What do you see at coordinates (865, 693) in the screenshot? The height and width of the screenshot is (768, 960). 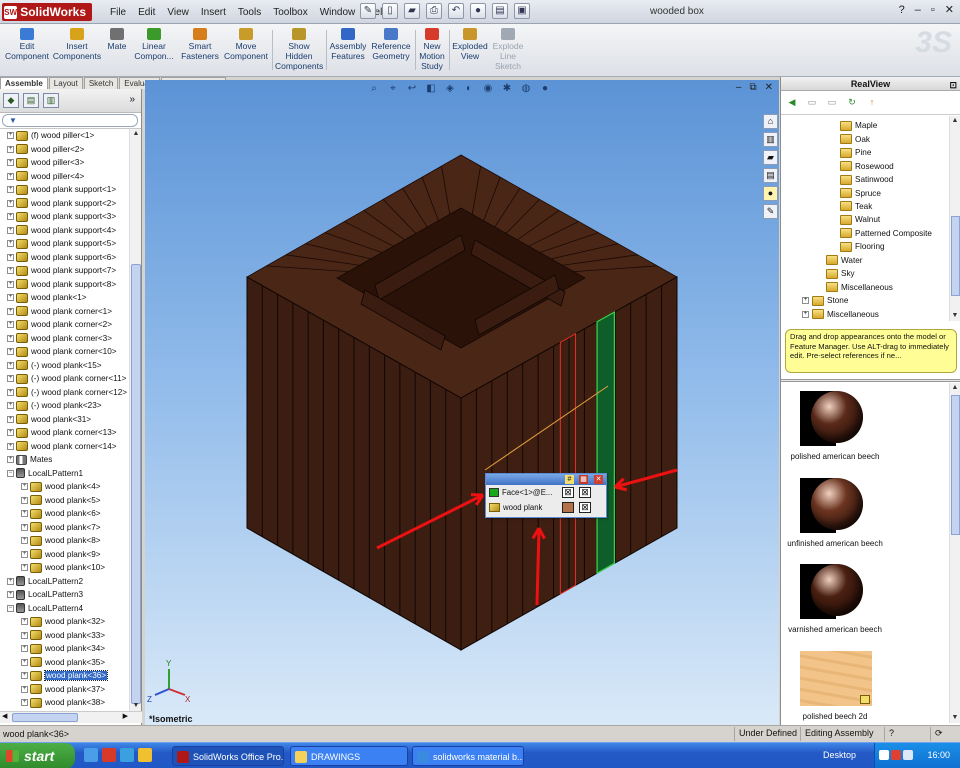 I see `appearance-swatch: polished beech 2d` at bounding box center [865, 693].